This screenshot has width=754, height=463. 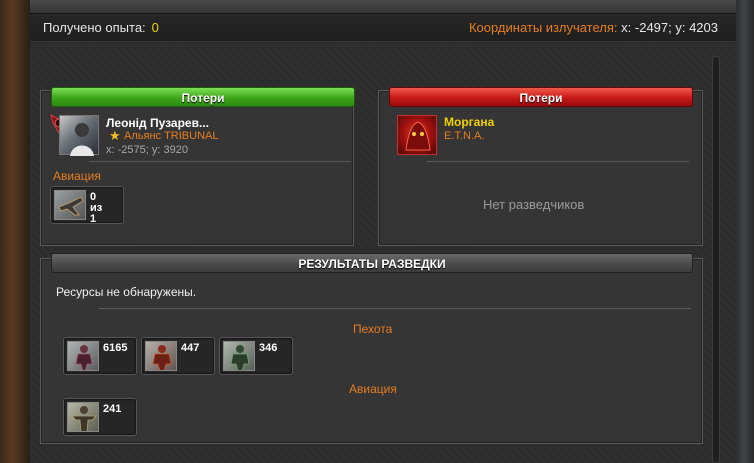 What do you see at coordinates (373, 389) in the screenshot?
I see `aviation-title: Авиация` at bounding box center [373, 389].